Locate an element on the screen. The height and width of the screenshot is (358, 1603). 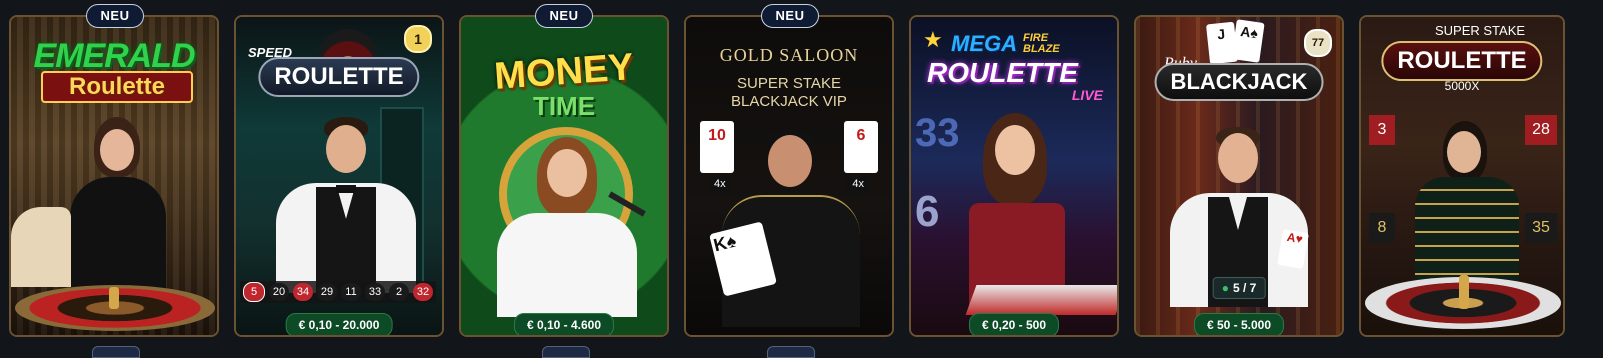
host-face is located at coordinates (567, 173).